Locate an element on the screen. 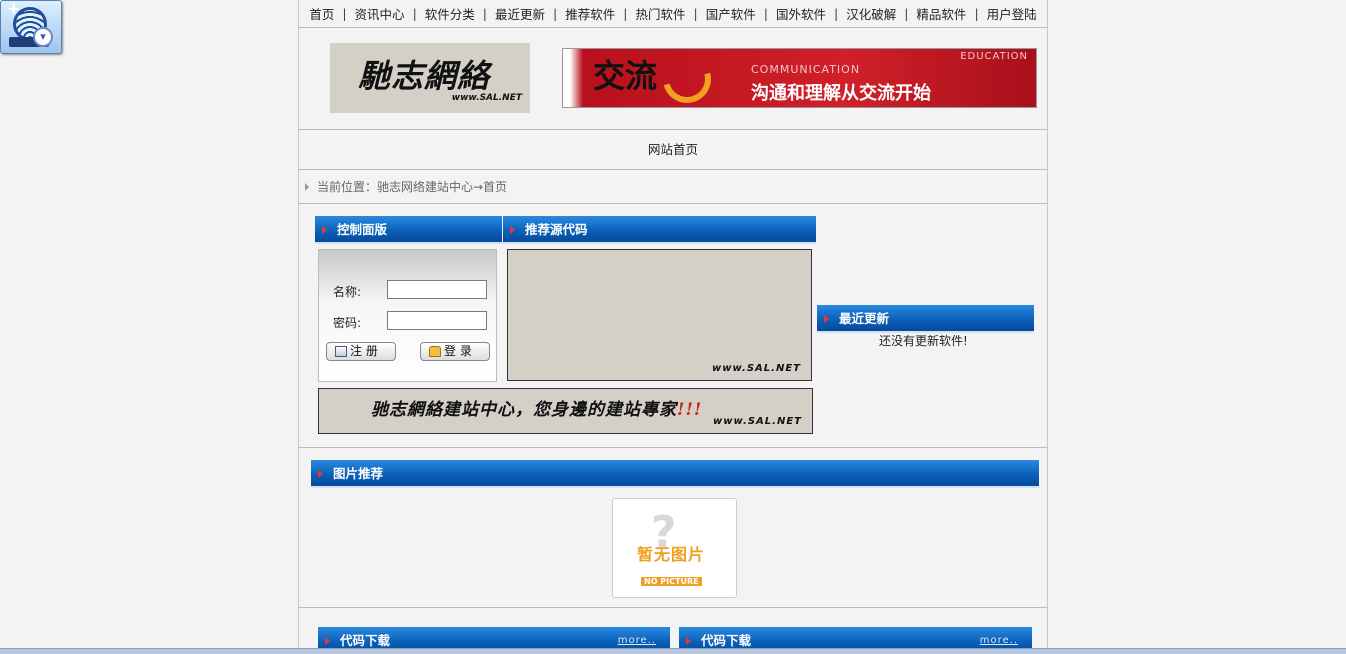  communication-banner-ad: 交流 EDUCATION COMMUNICATION 沟通和理解从交流开始 is located at coordinates (799, 78).